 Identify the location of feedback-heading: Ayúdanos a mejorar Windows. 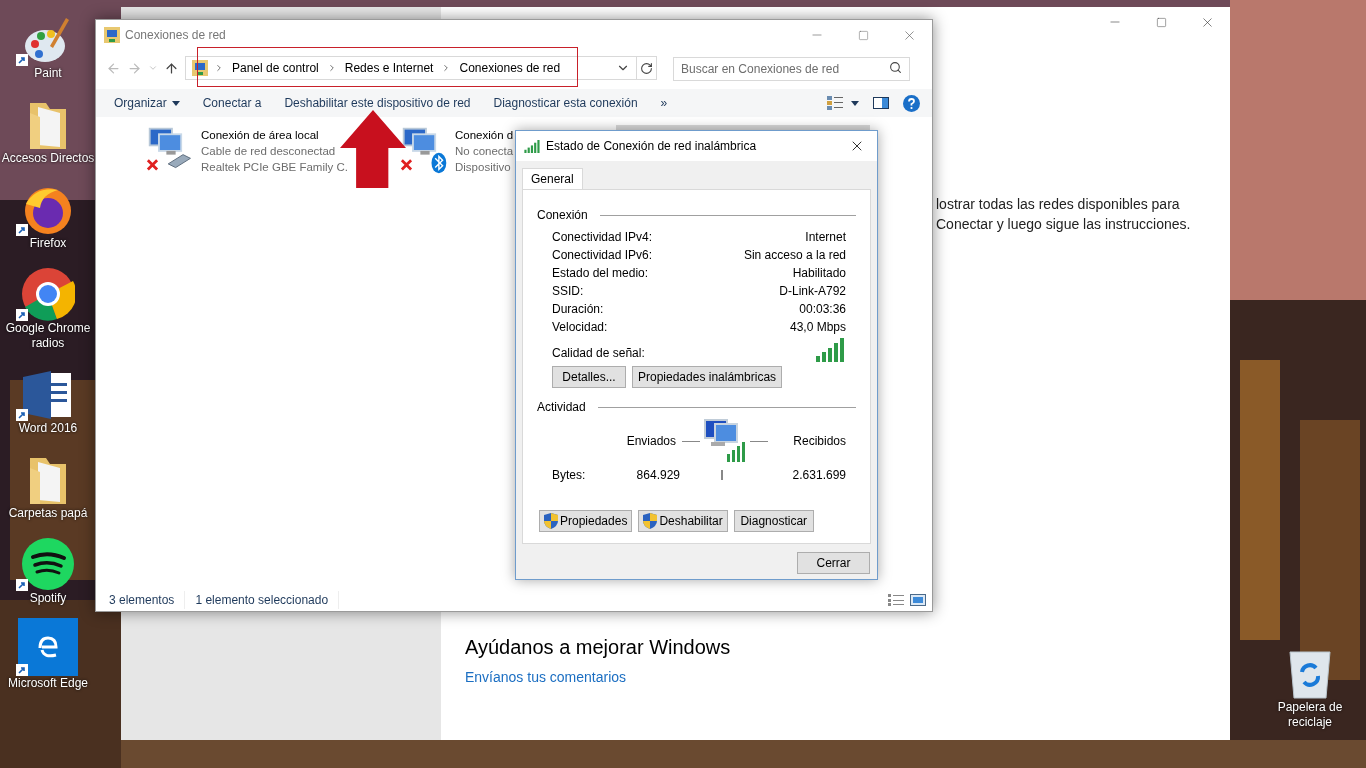
(598, 647).